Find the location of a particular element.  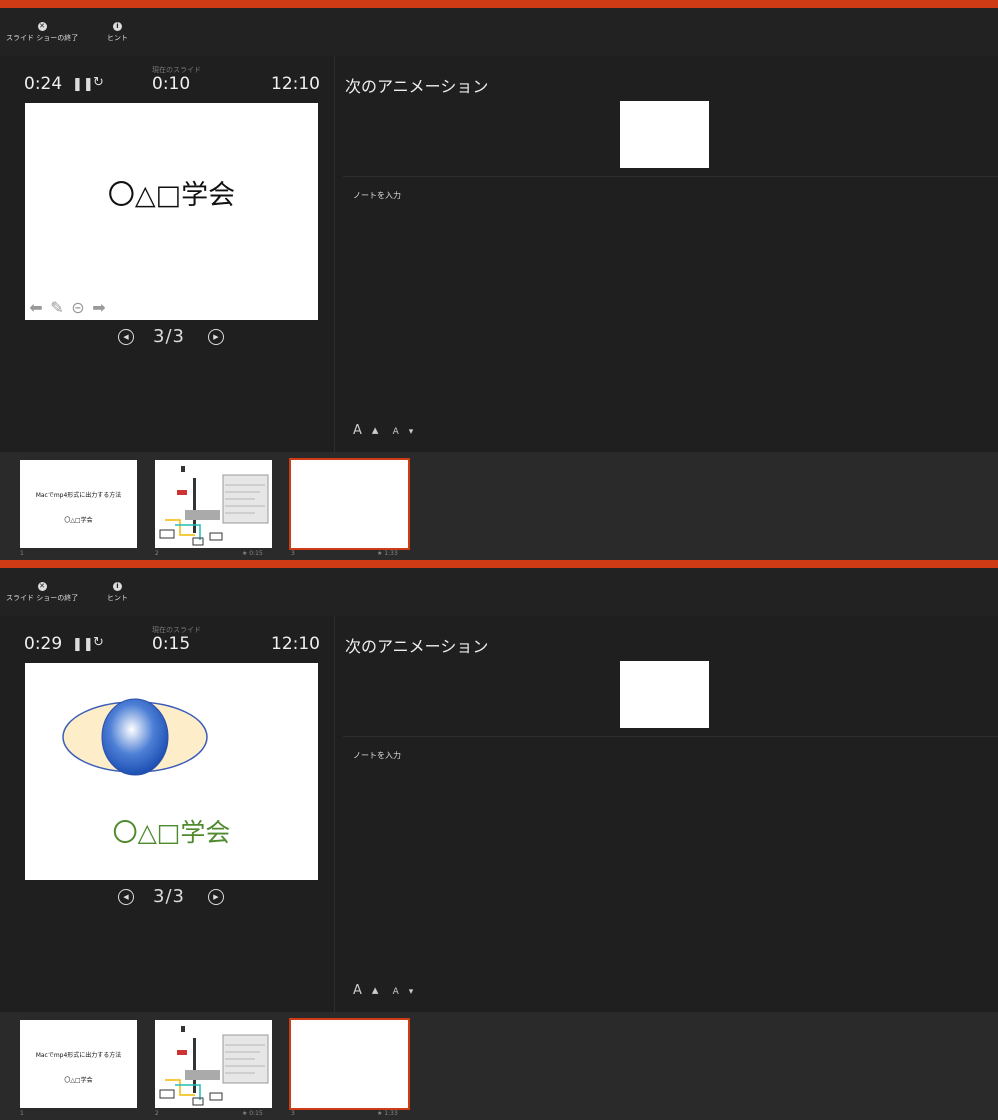

elapsed-time: 0:29 is located at coordinates (43, 644).